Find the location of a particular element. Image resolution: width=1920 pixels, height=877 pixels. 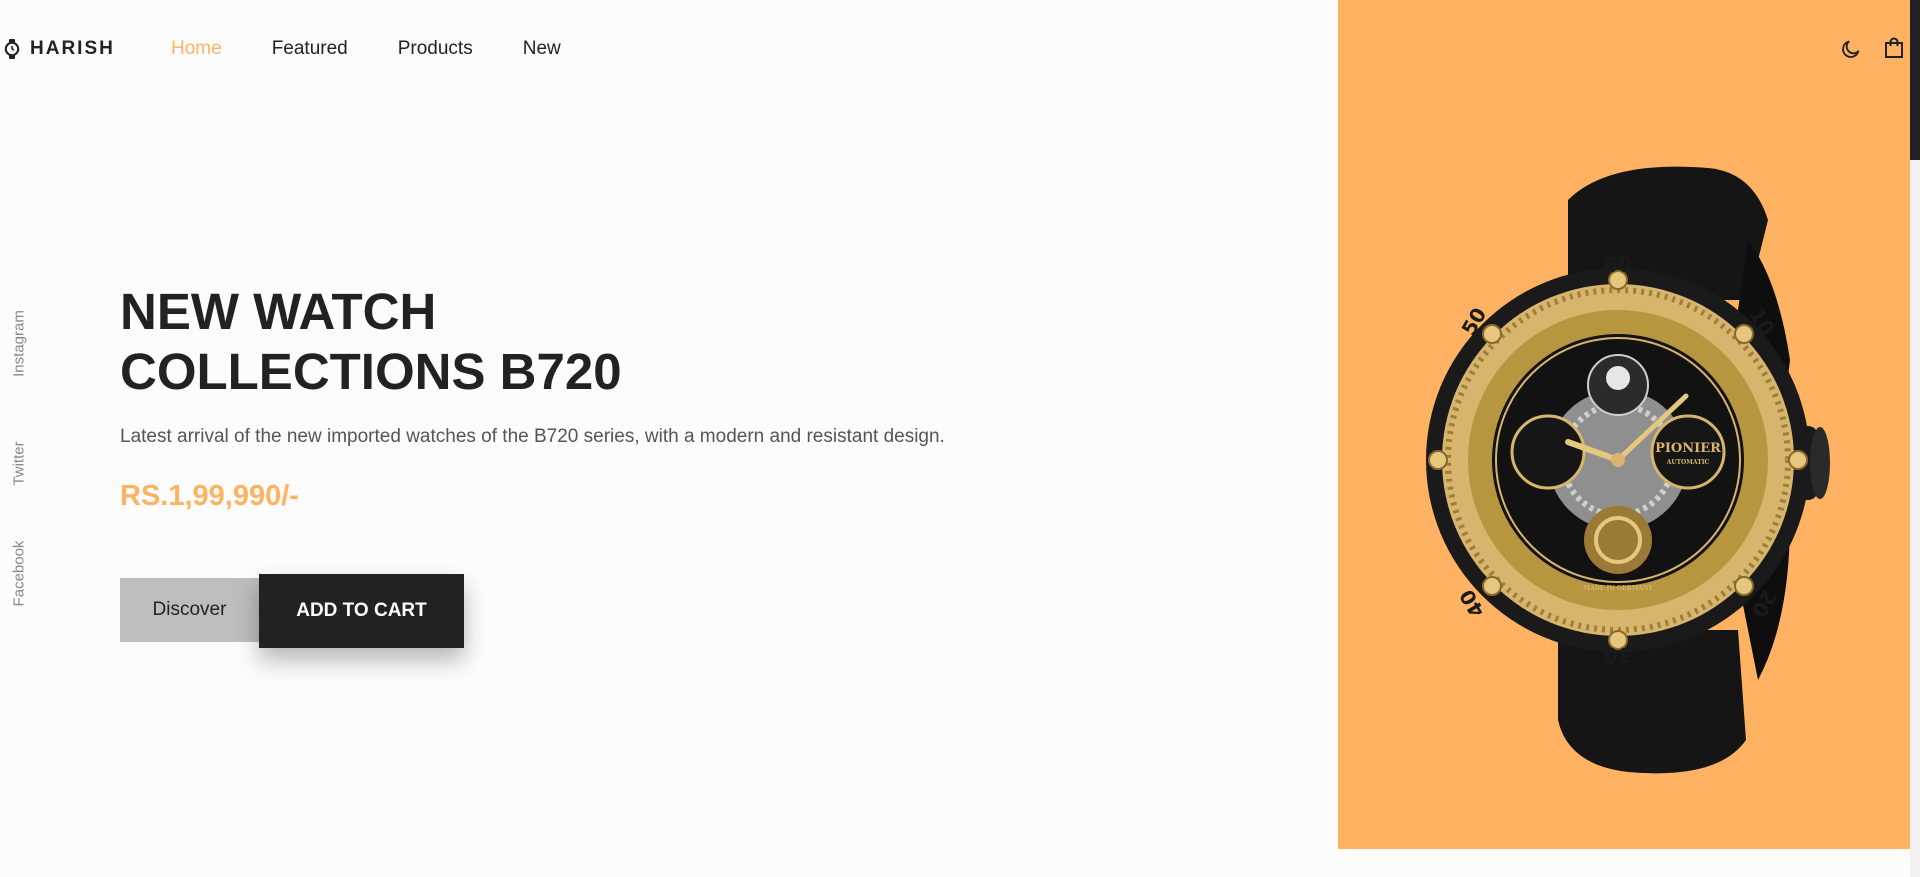

hero-title-line-2: COLLECTIONS B720 is located at coordinates (371, 371).